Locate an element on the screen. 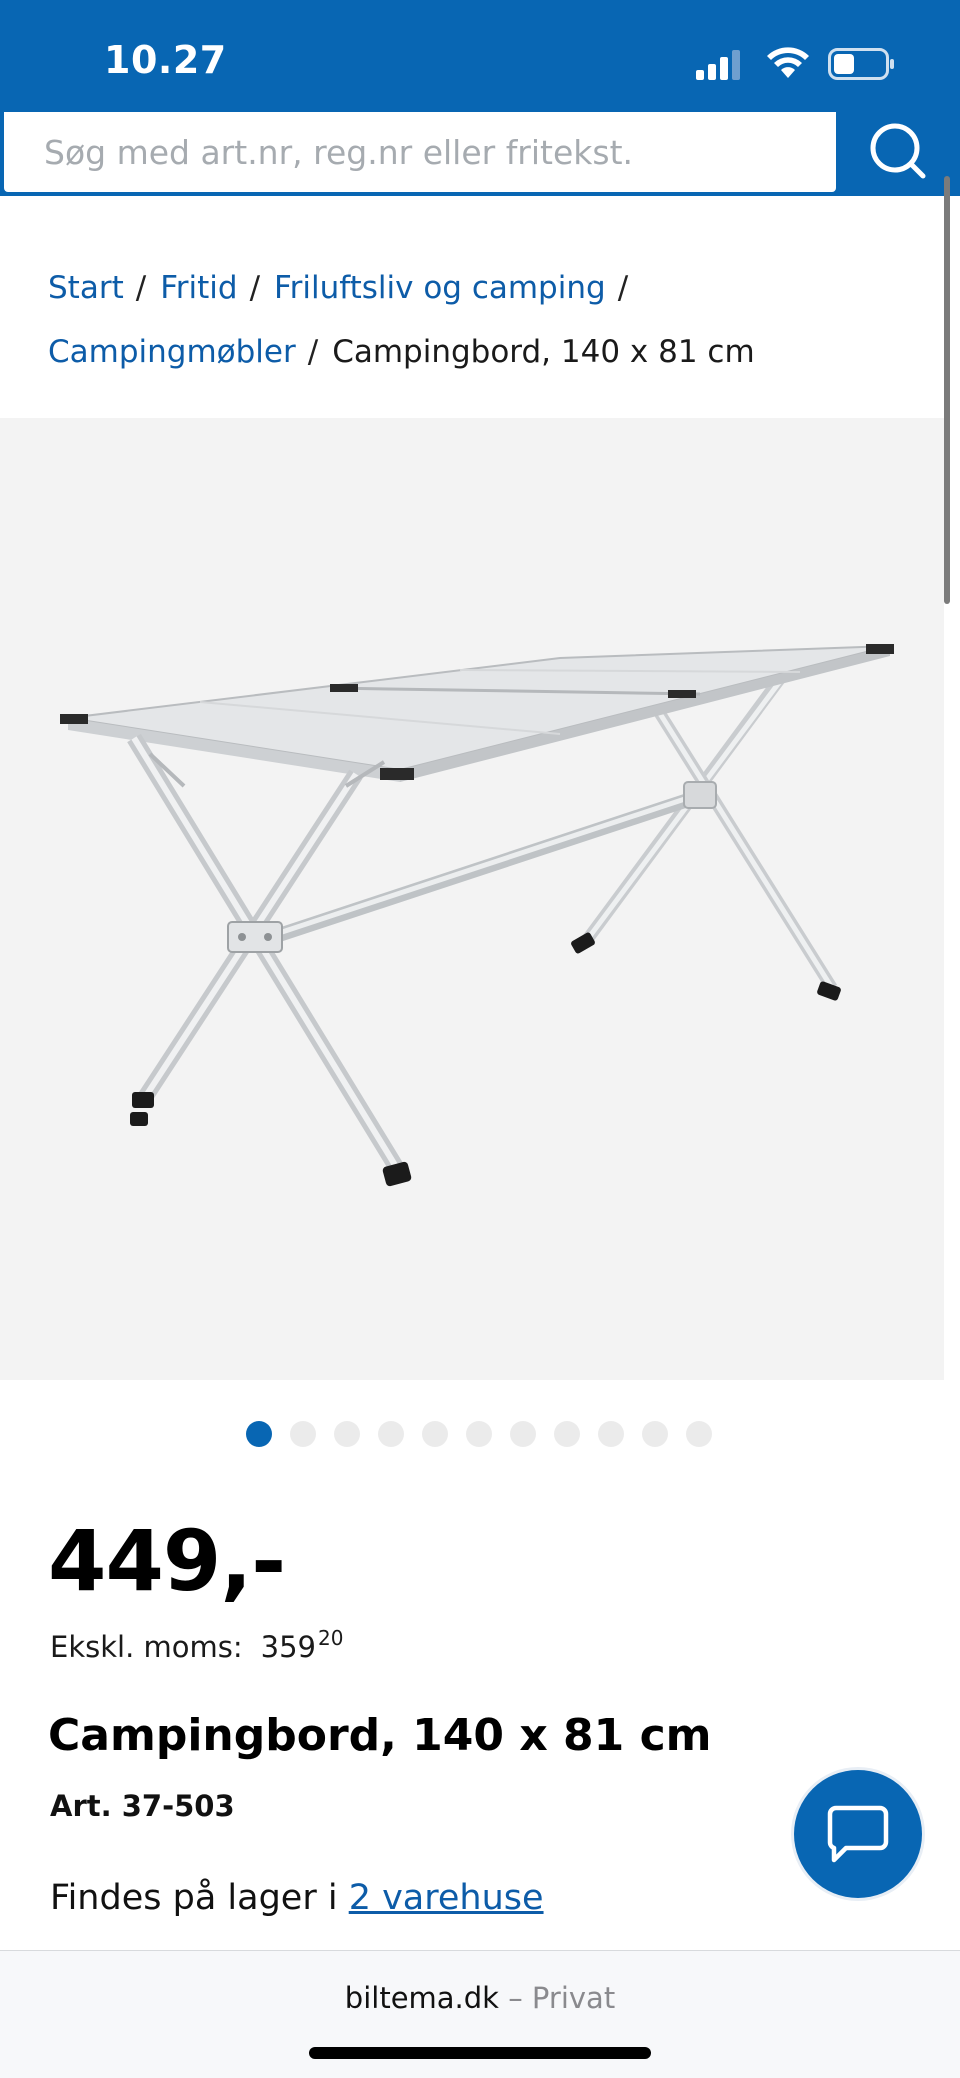  wifi-icon is located at coordinates (788, 62).